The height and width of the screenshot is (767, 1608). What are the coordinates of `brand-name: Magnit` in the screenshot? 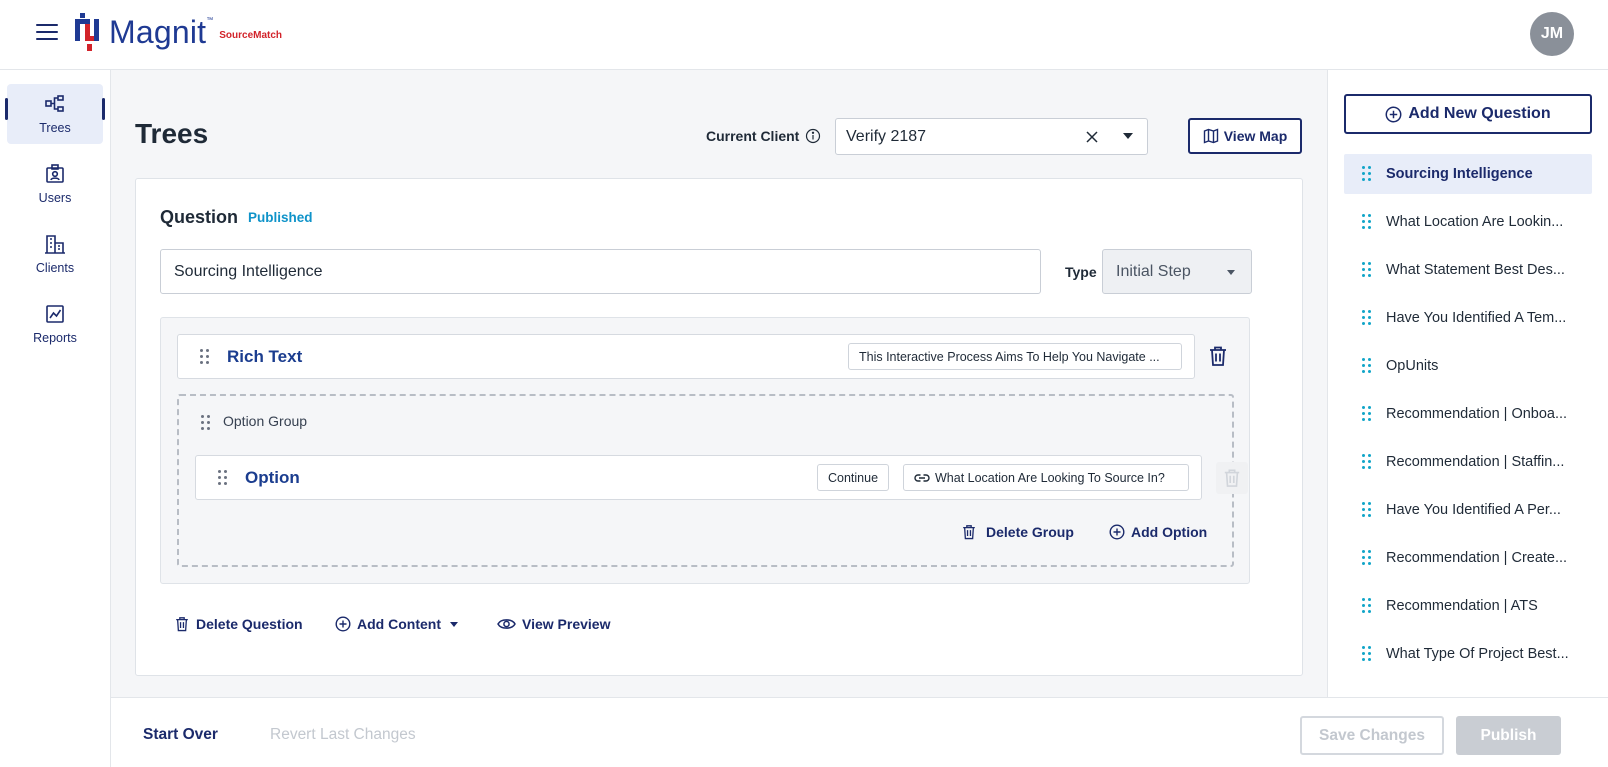 It's located at (158, 31).